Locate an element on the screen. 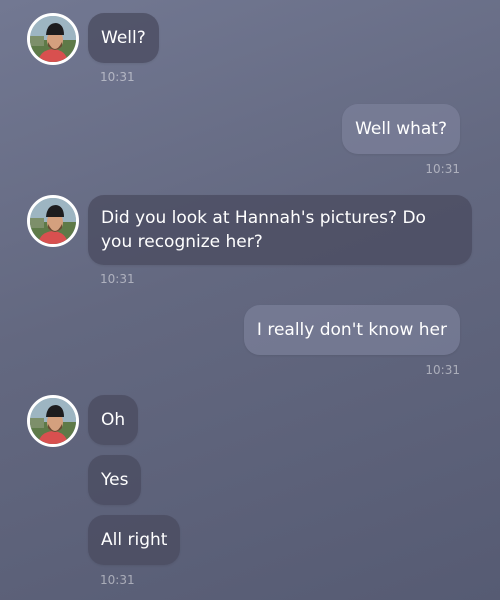 The width and height of the screenshot is (500, 600). message-text: Oh is located at coordinates (113, 420).